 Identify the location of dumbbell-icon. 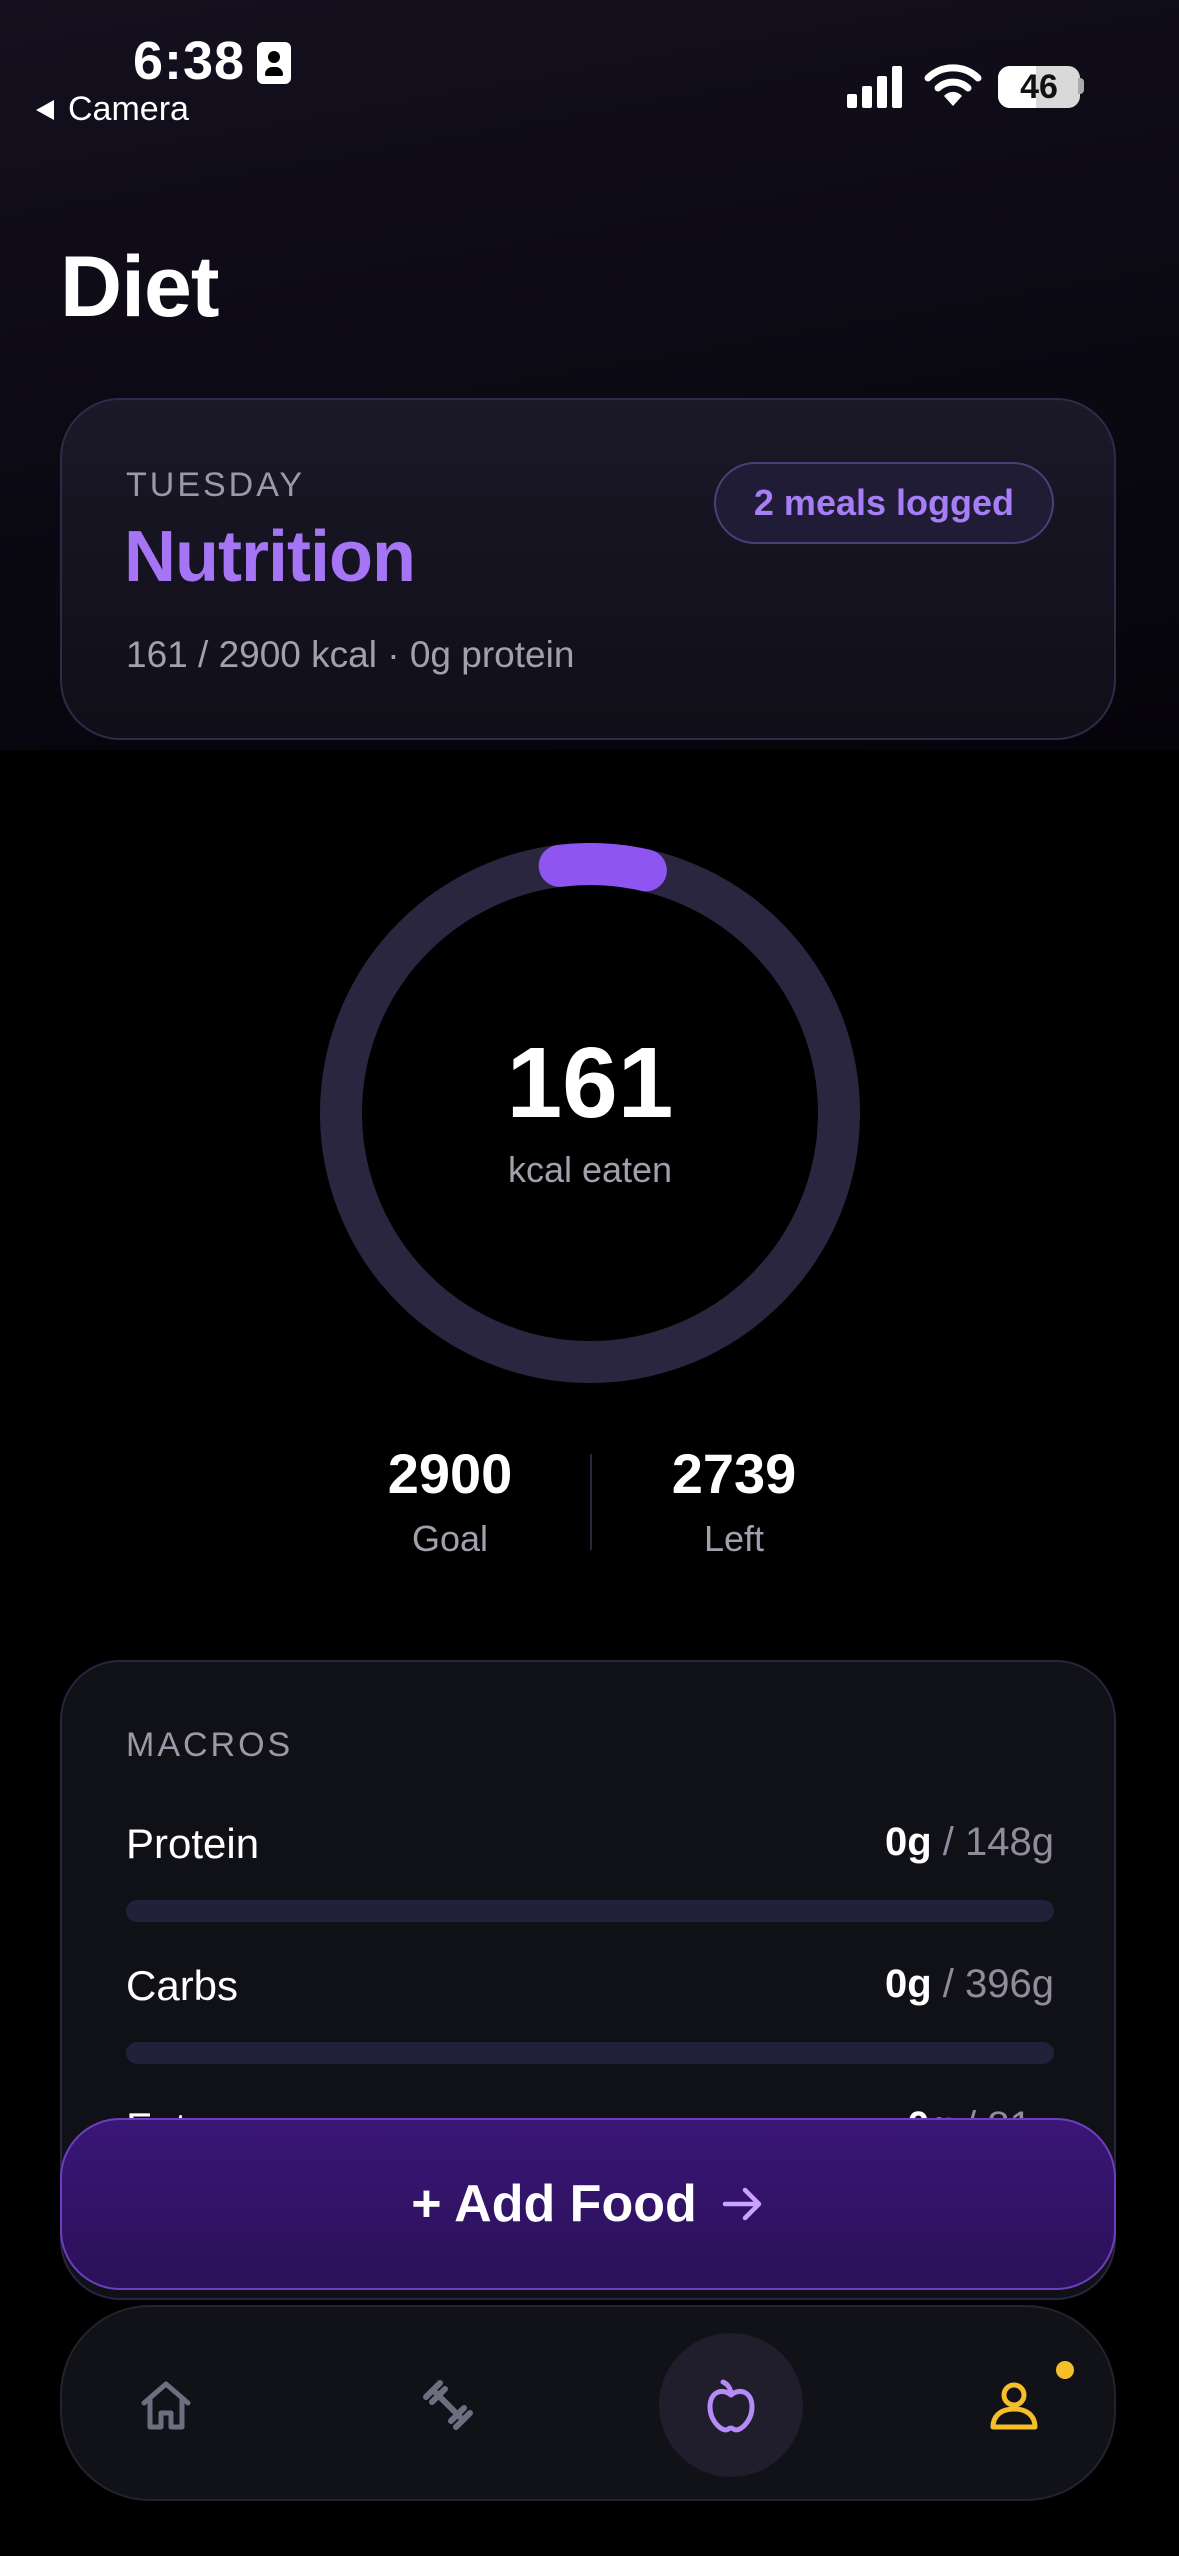
(448, 2405).